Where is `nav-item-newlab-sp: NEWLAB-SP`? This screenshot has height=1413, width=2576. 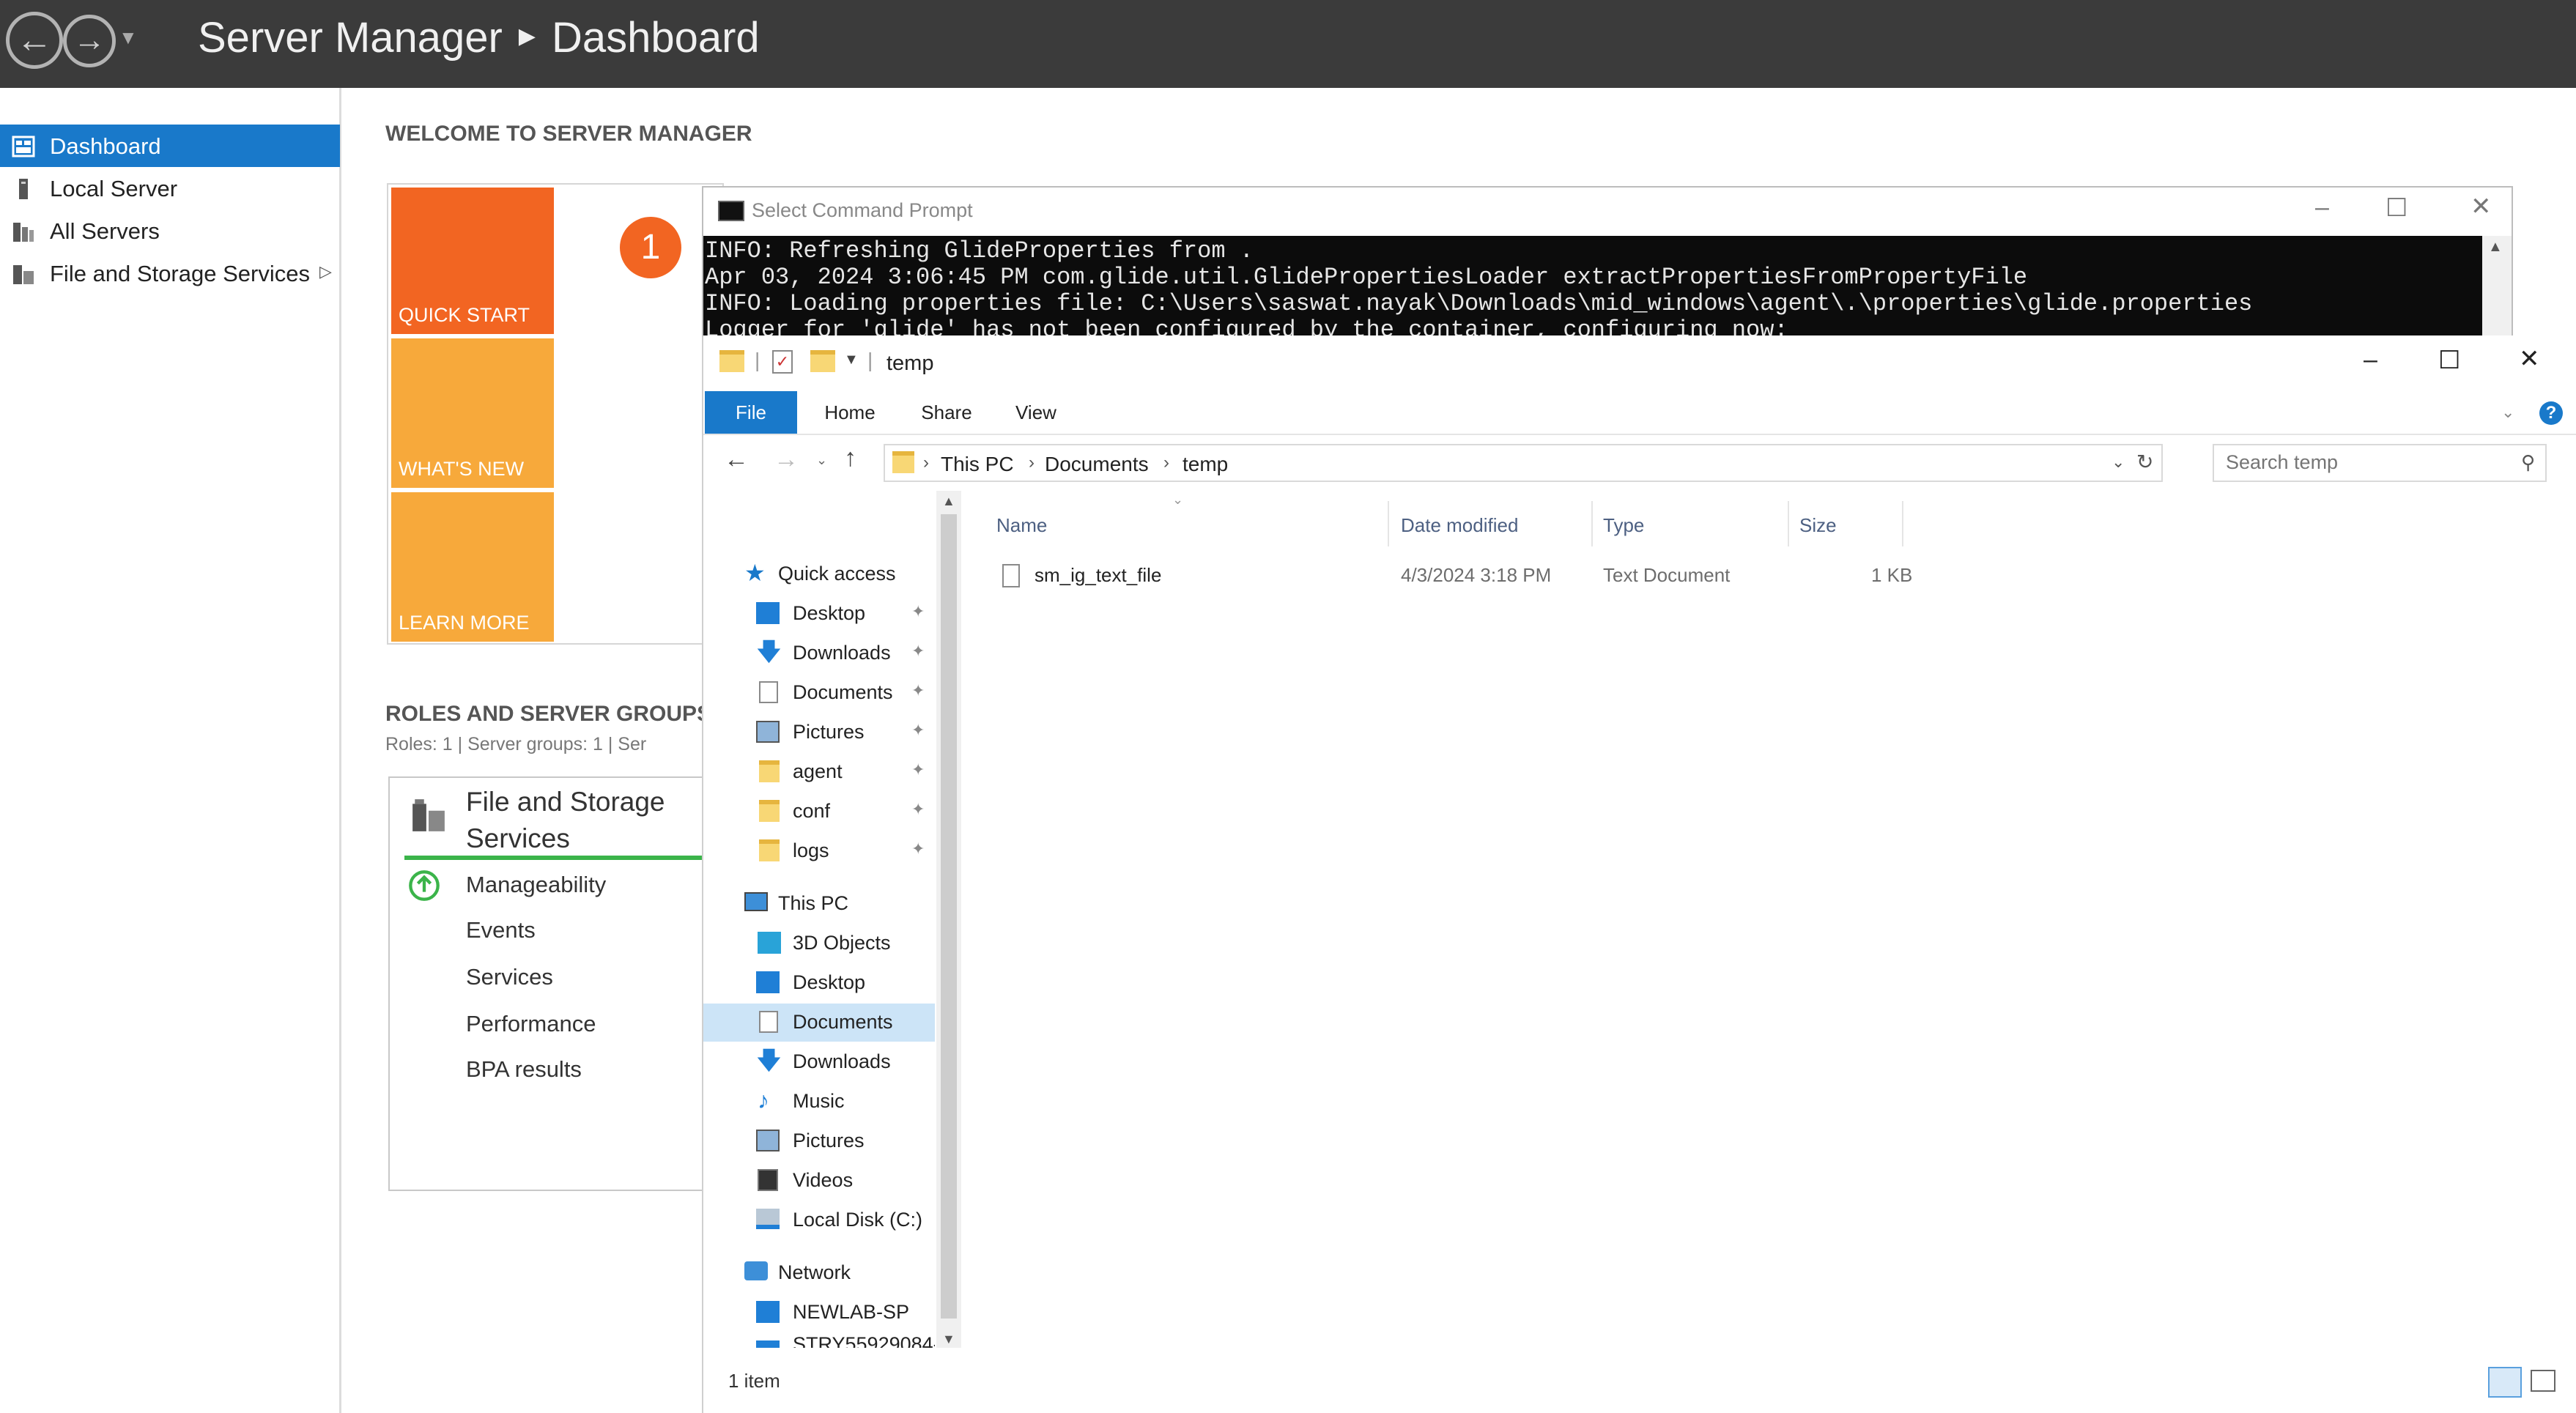 nav-item-newlab-sp: NEWLAB-SP is located at coordinates (819, 1313).